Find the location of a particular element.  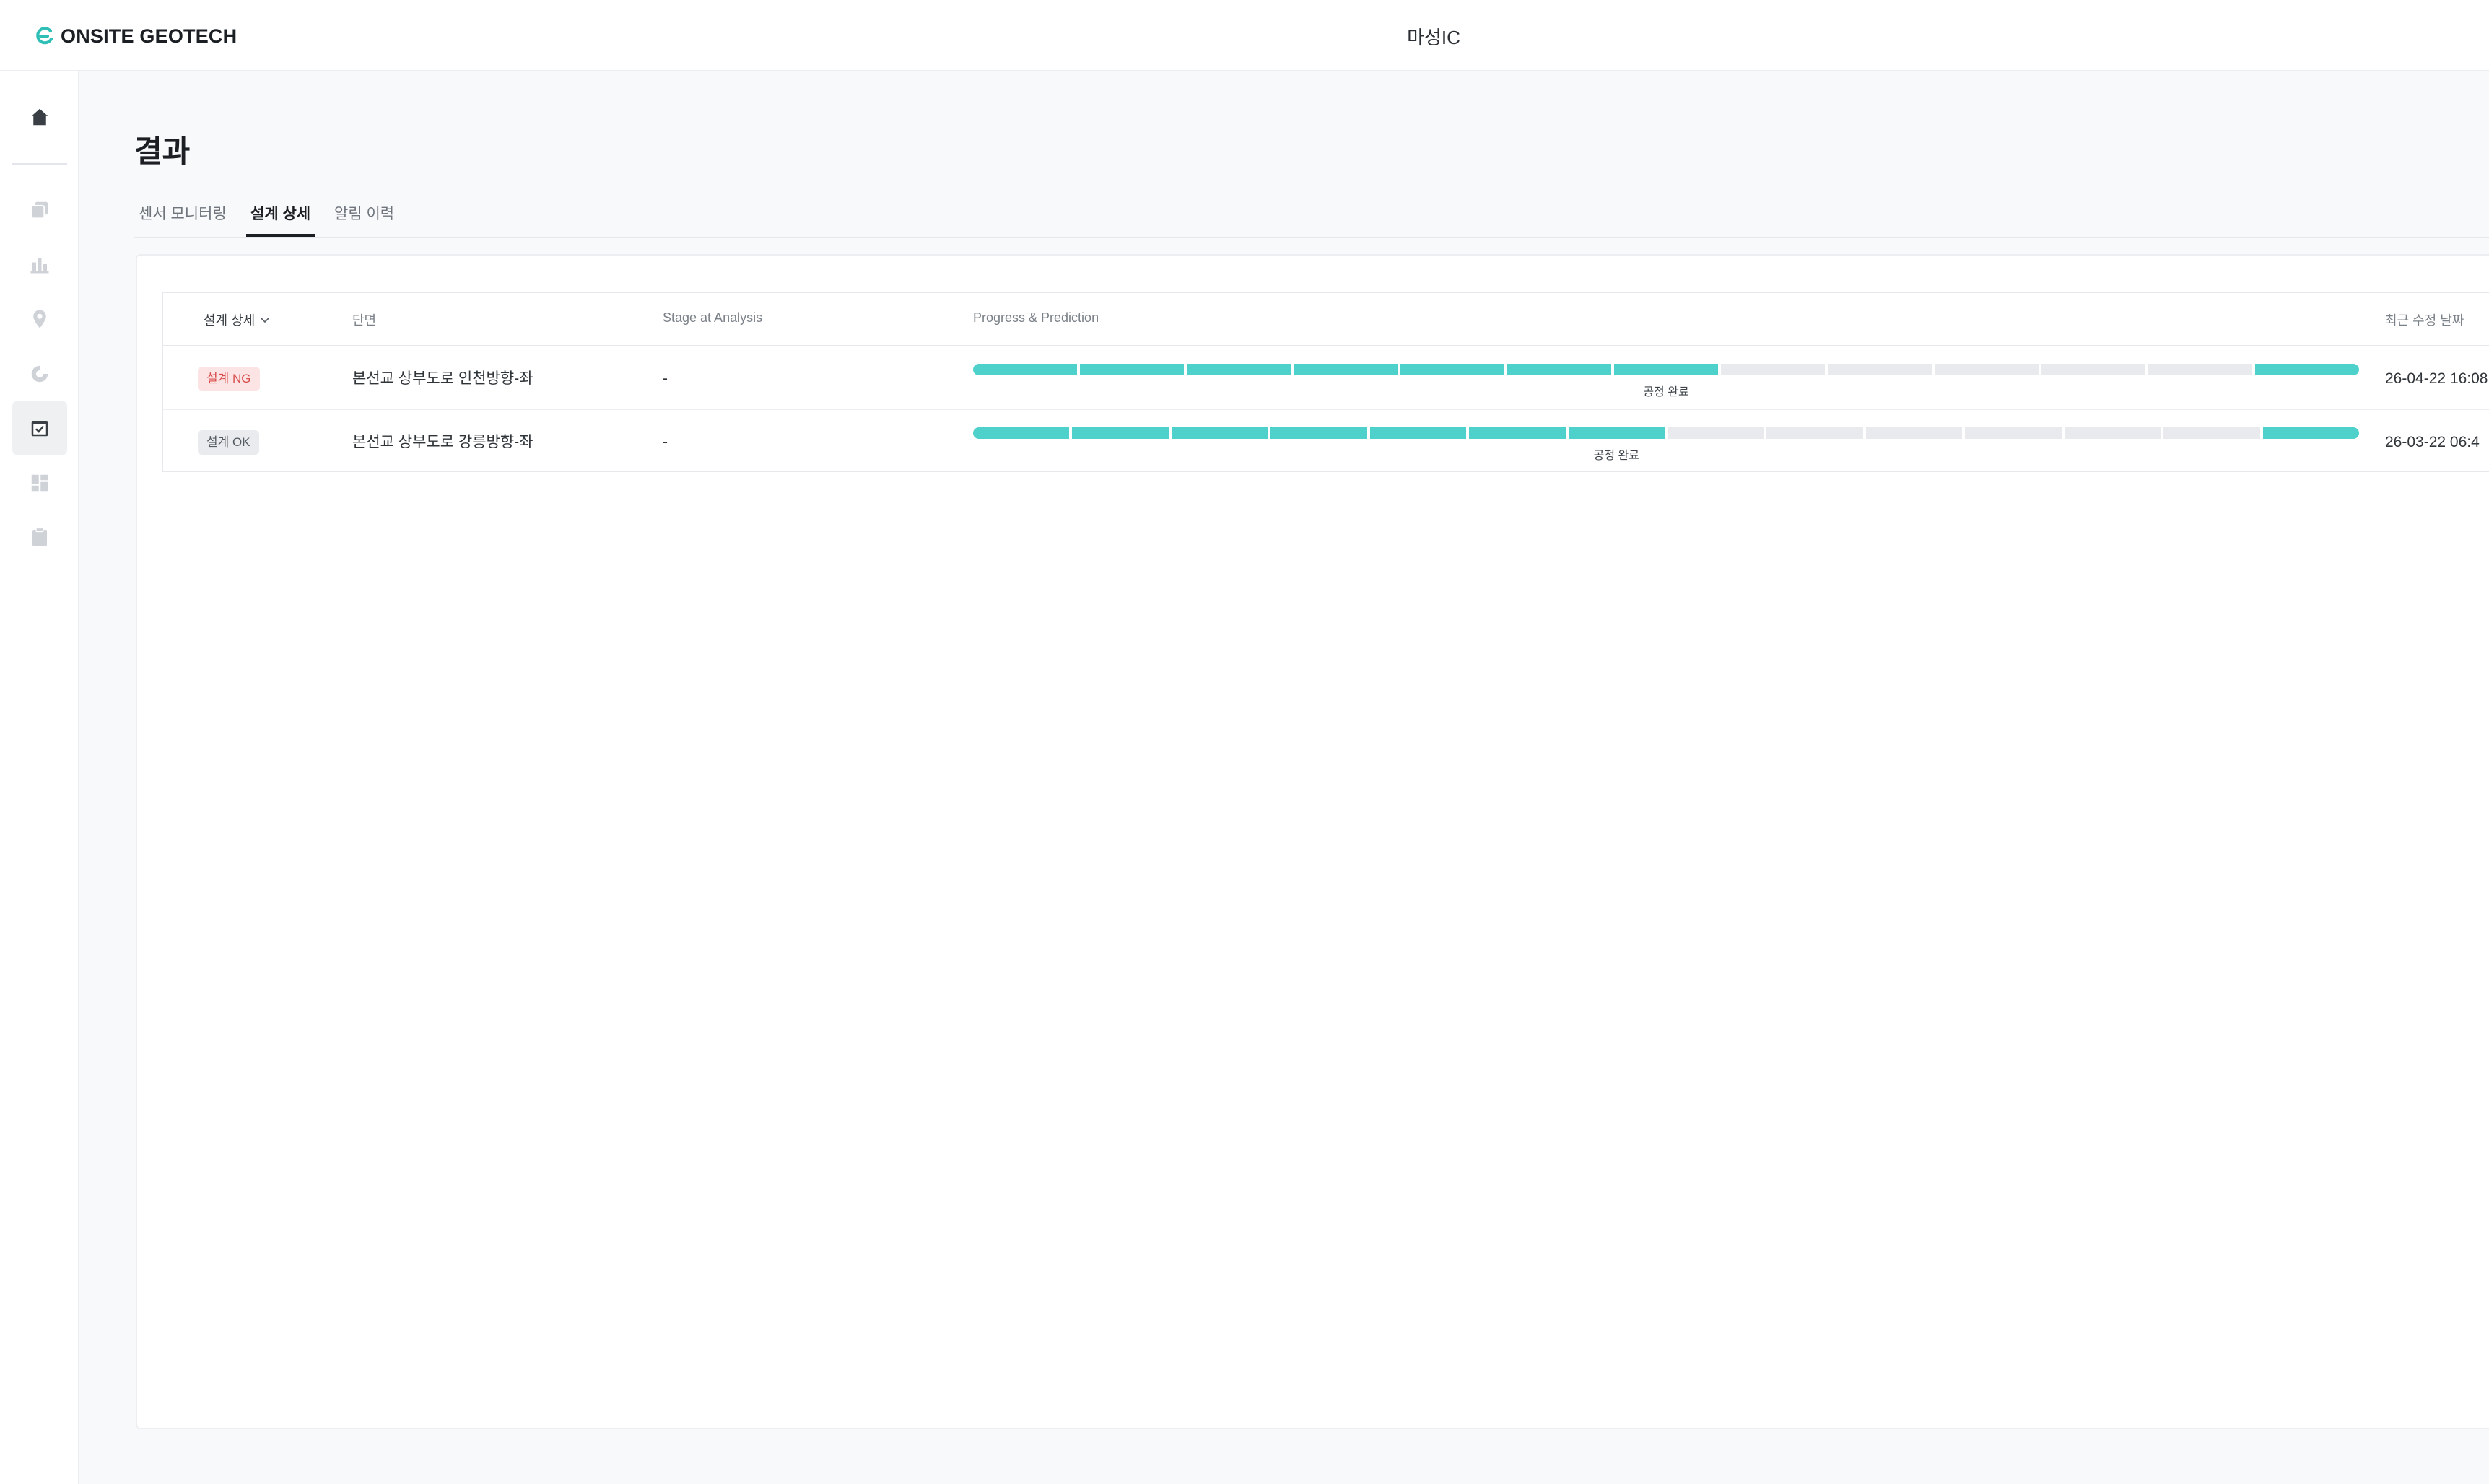

tab-design-detail: 설계 상세 is located at coordinates (280, 220).